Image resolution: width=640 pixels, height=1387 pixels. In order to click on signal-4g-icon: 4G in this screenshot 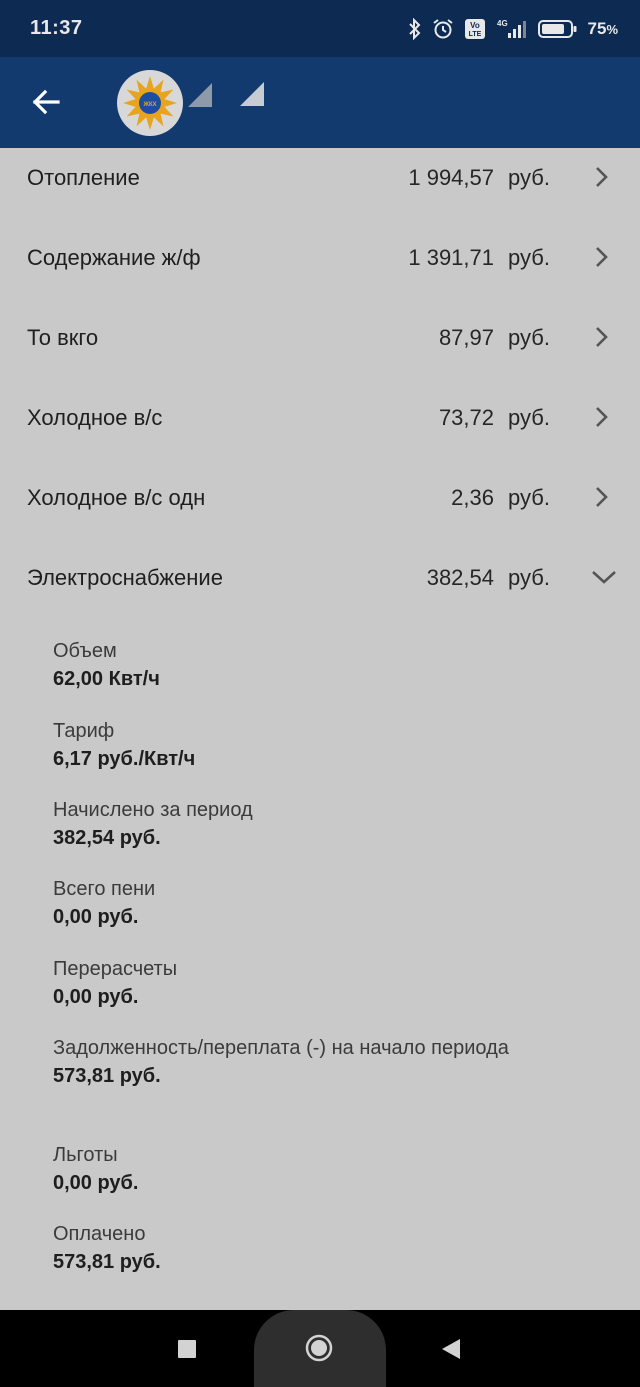, I will do `click(511, 28)`.